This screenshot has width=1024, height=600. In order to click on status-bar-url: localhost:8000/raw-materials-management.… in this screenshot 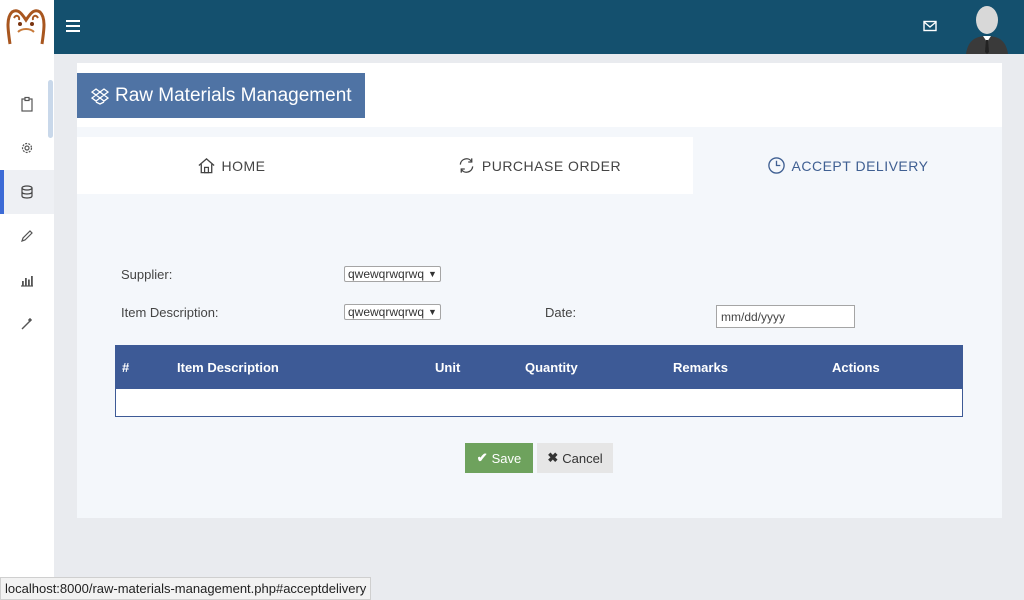, I will do `click(186, 588)`.